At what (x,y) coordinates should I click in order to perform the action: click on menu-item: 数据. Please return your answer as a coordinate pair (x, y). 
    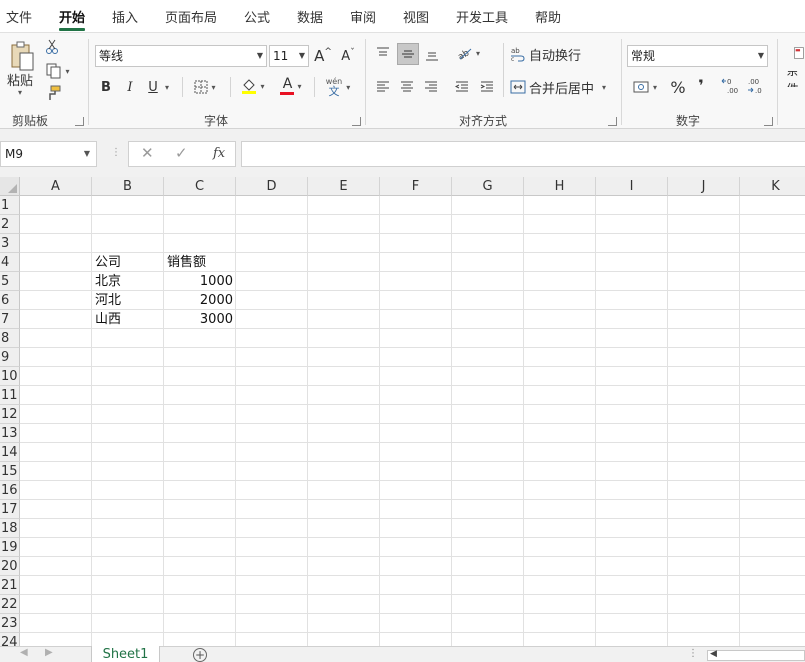
    Looking at the image, I should click on (310, 16).